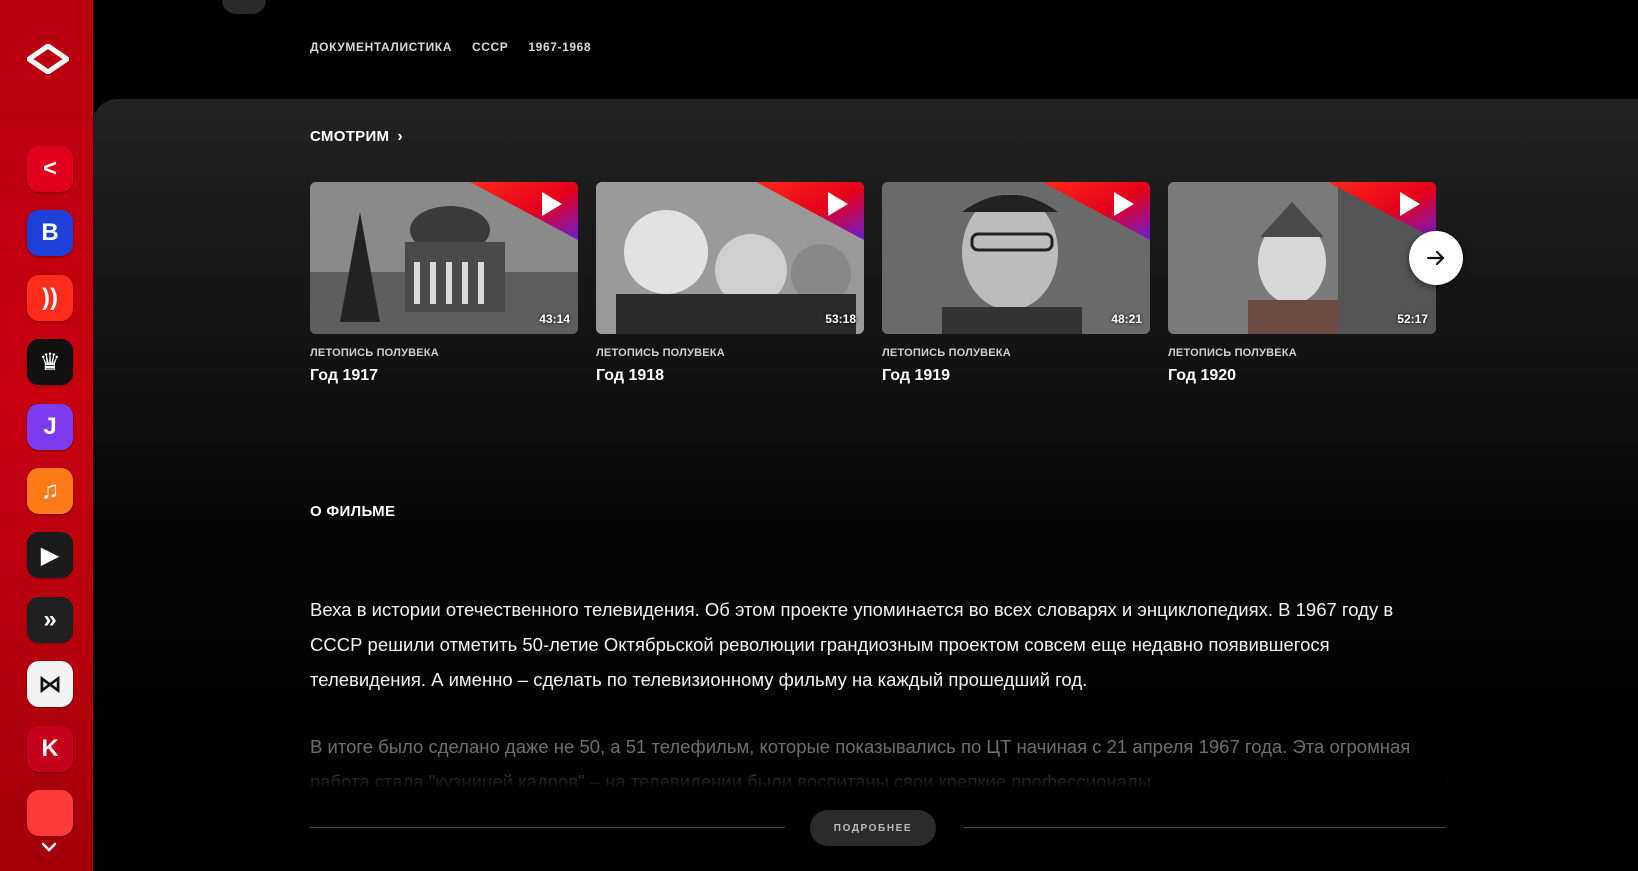 The width and height of the screenshot is (1638, 871). I want to click on episode-thumbnail: 43:14, so click(444, 258).